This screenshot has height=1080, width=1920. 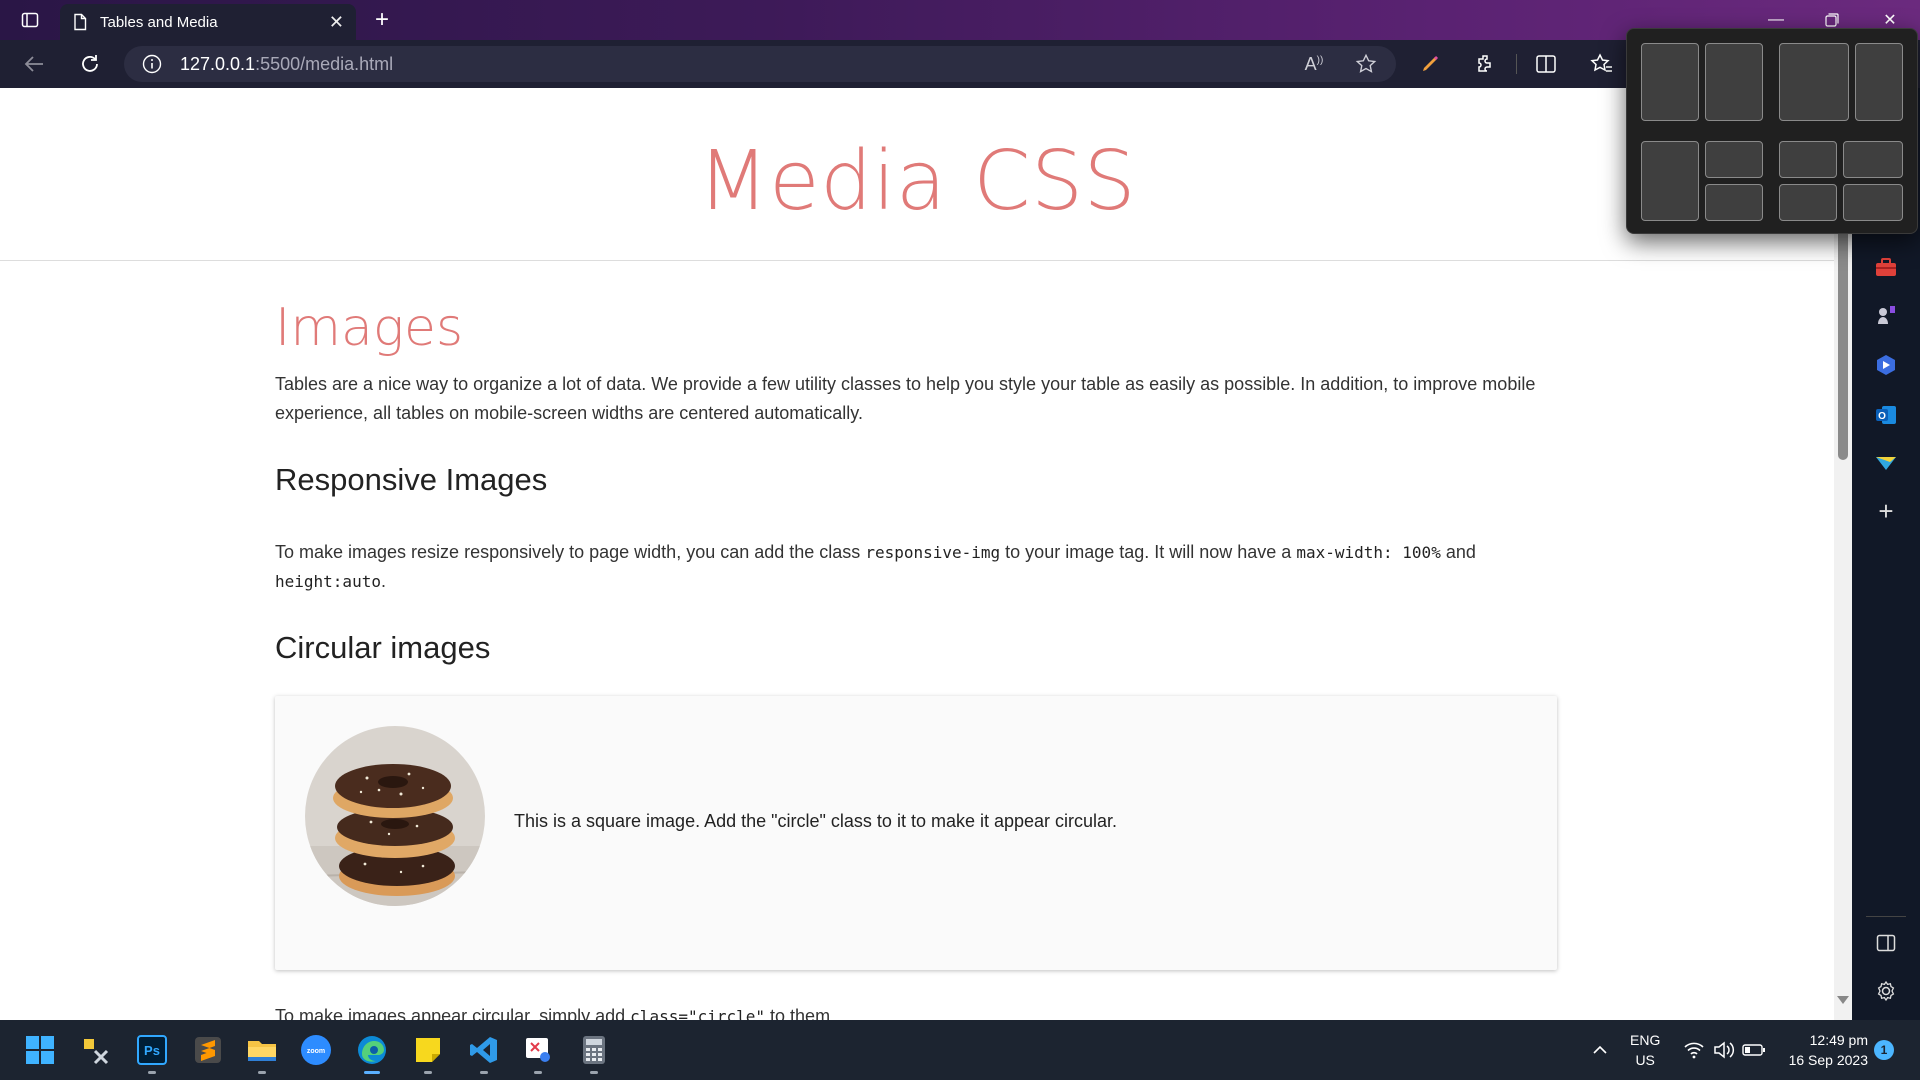 I want to click on tab-actions-icon, so click(x=30, y=20).